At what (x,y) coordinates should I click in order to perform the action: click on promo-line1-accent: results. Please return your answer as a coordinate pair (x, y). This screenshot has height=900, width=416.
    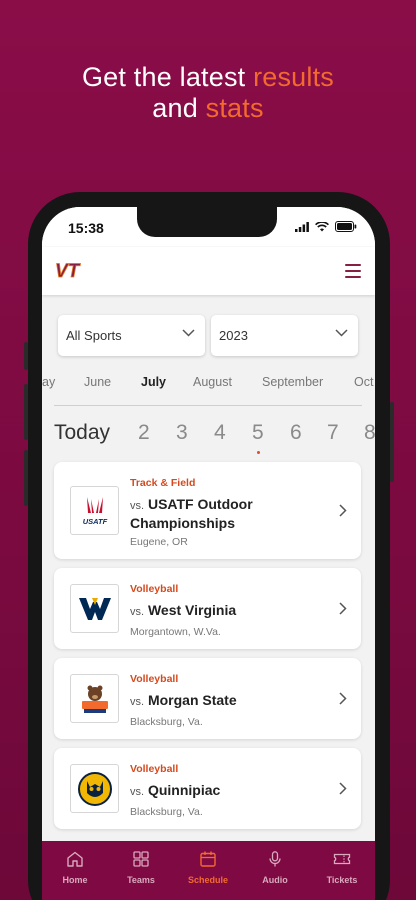
    Looking at the image, I should click on (294, 77).